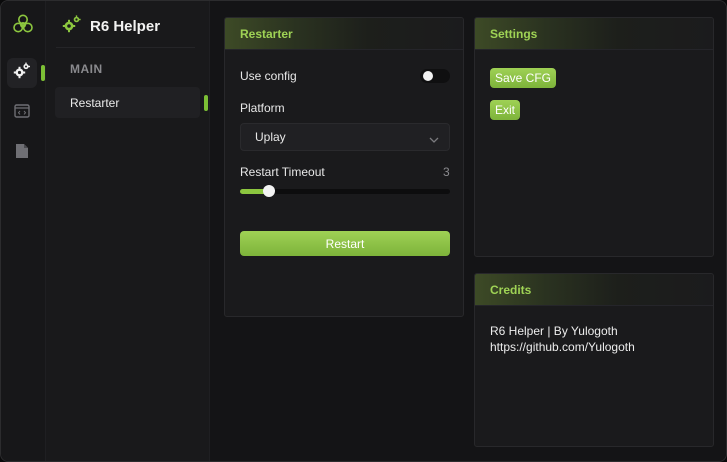 The image size is (727, 462). What do you see at coordinates (562, 347) in the screenshot?
I see `credits-line-link: https://github.com/Yulogoth` at bounding box center [562, 347].